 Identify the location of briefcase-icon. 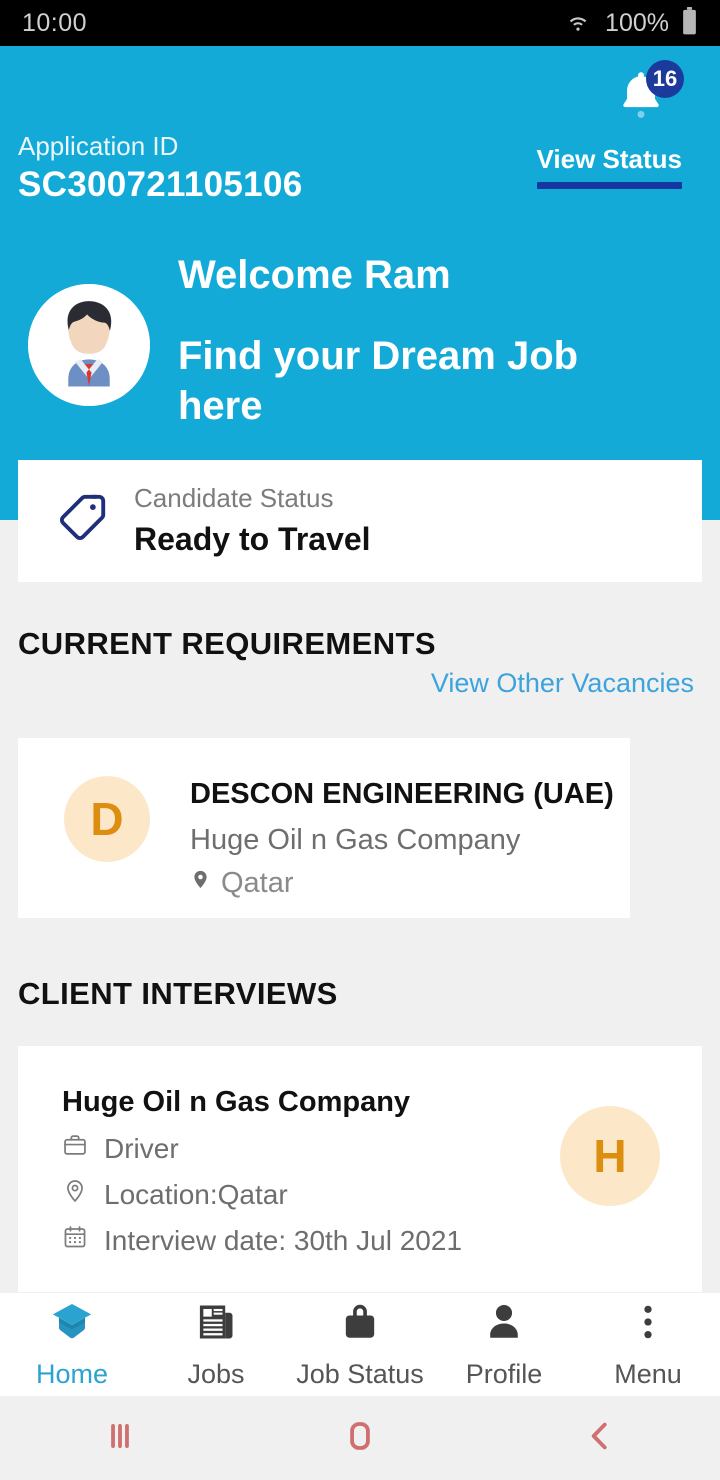
(75, 1148).